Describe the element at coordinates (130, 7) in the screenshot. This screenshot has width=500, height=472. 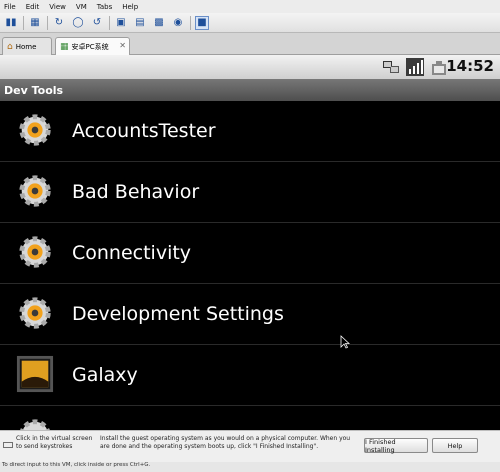
I see `menu-help: Help` at that location.